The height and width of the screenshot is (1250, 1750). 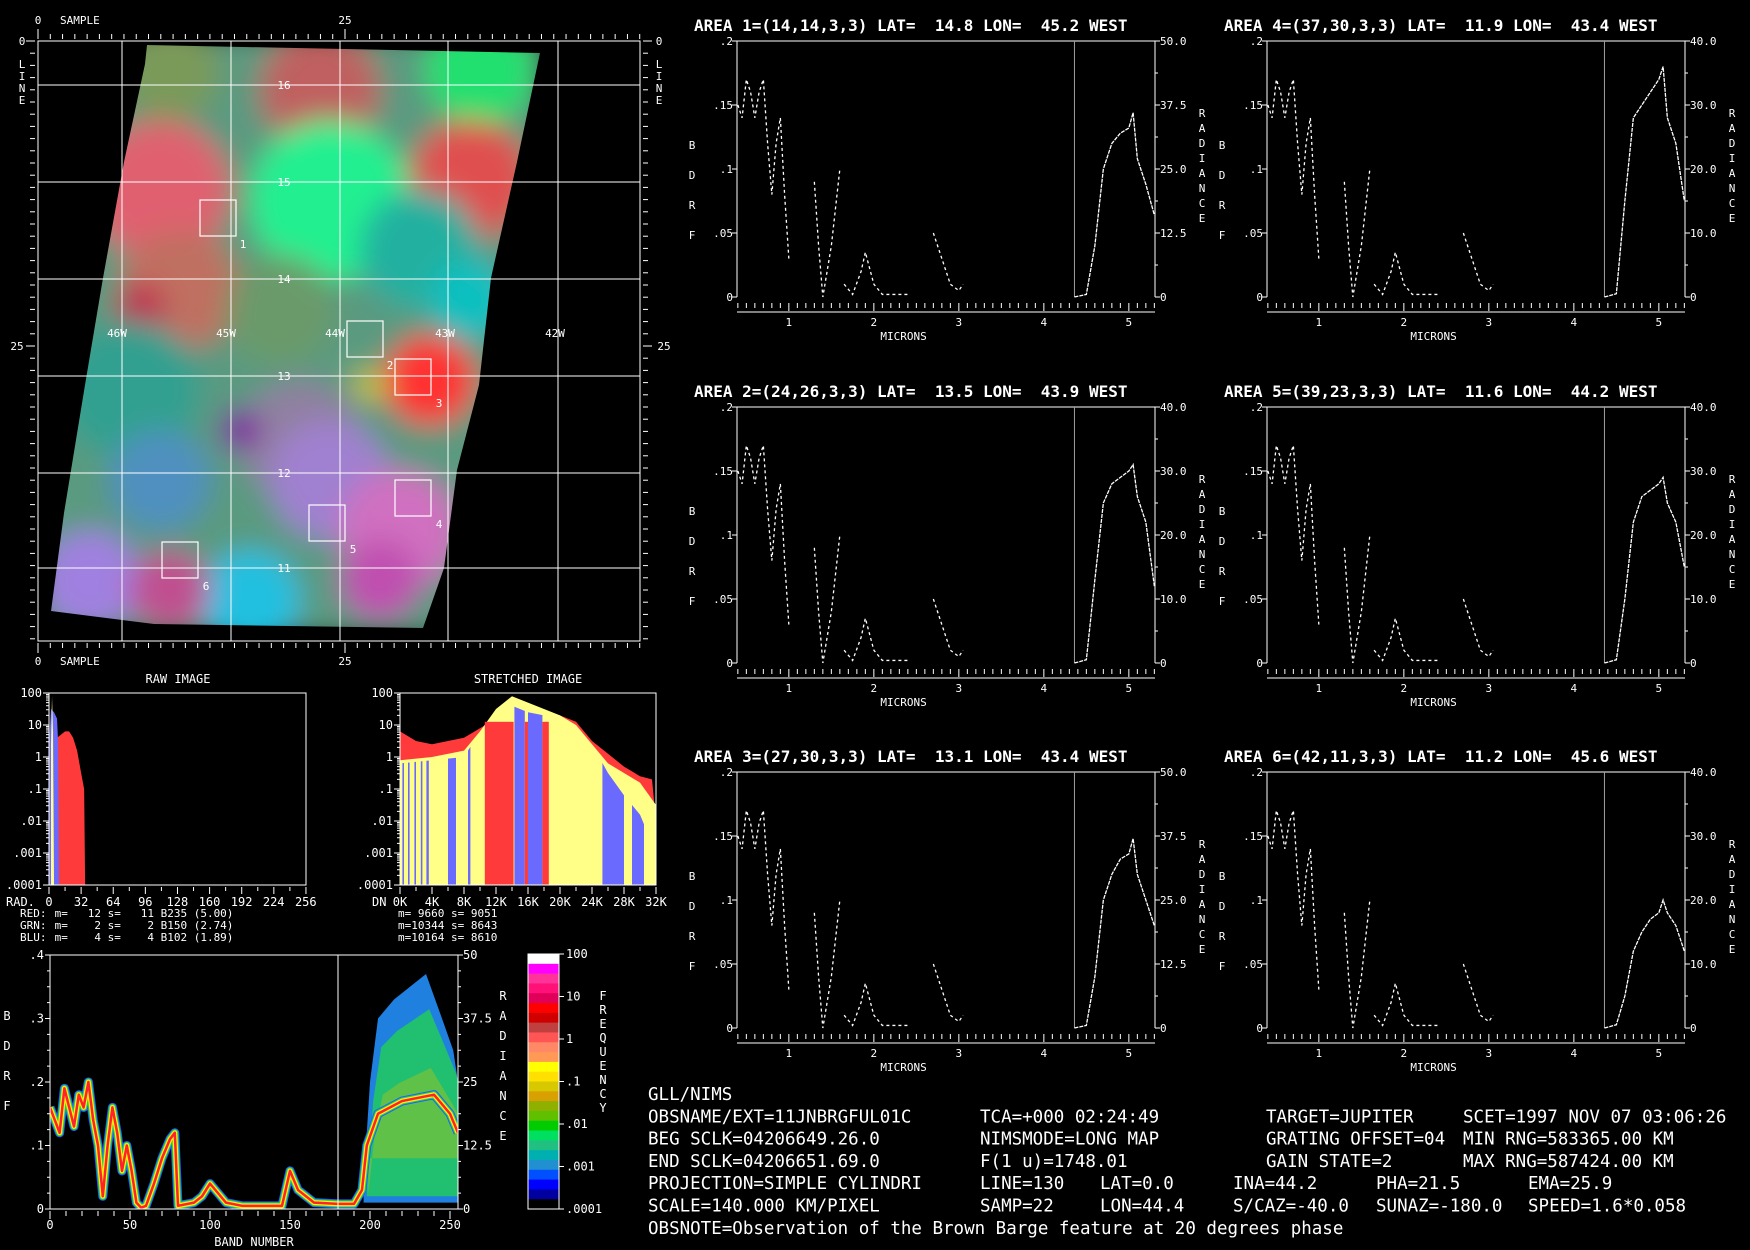 What do you see at coordinates (177, 679) in the screenshot?
I see `histogram-title: RAW IMAGE` at bounding box center [177, 679].